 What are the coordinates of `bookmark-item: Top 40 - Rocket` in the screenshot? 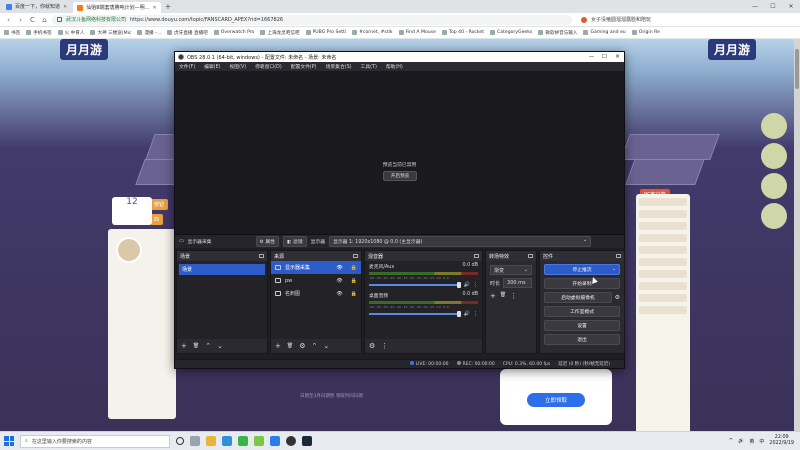 It's located at (462, 32).